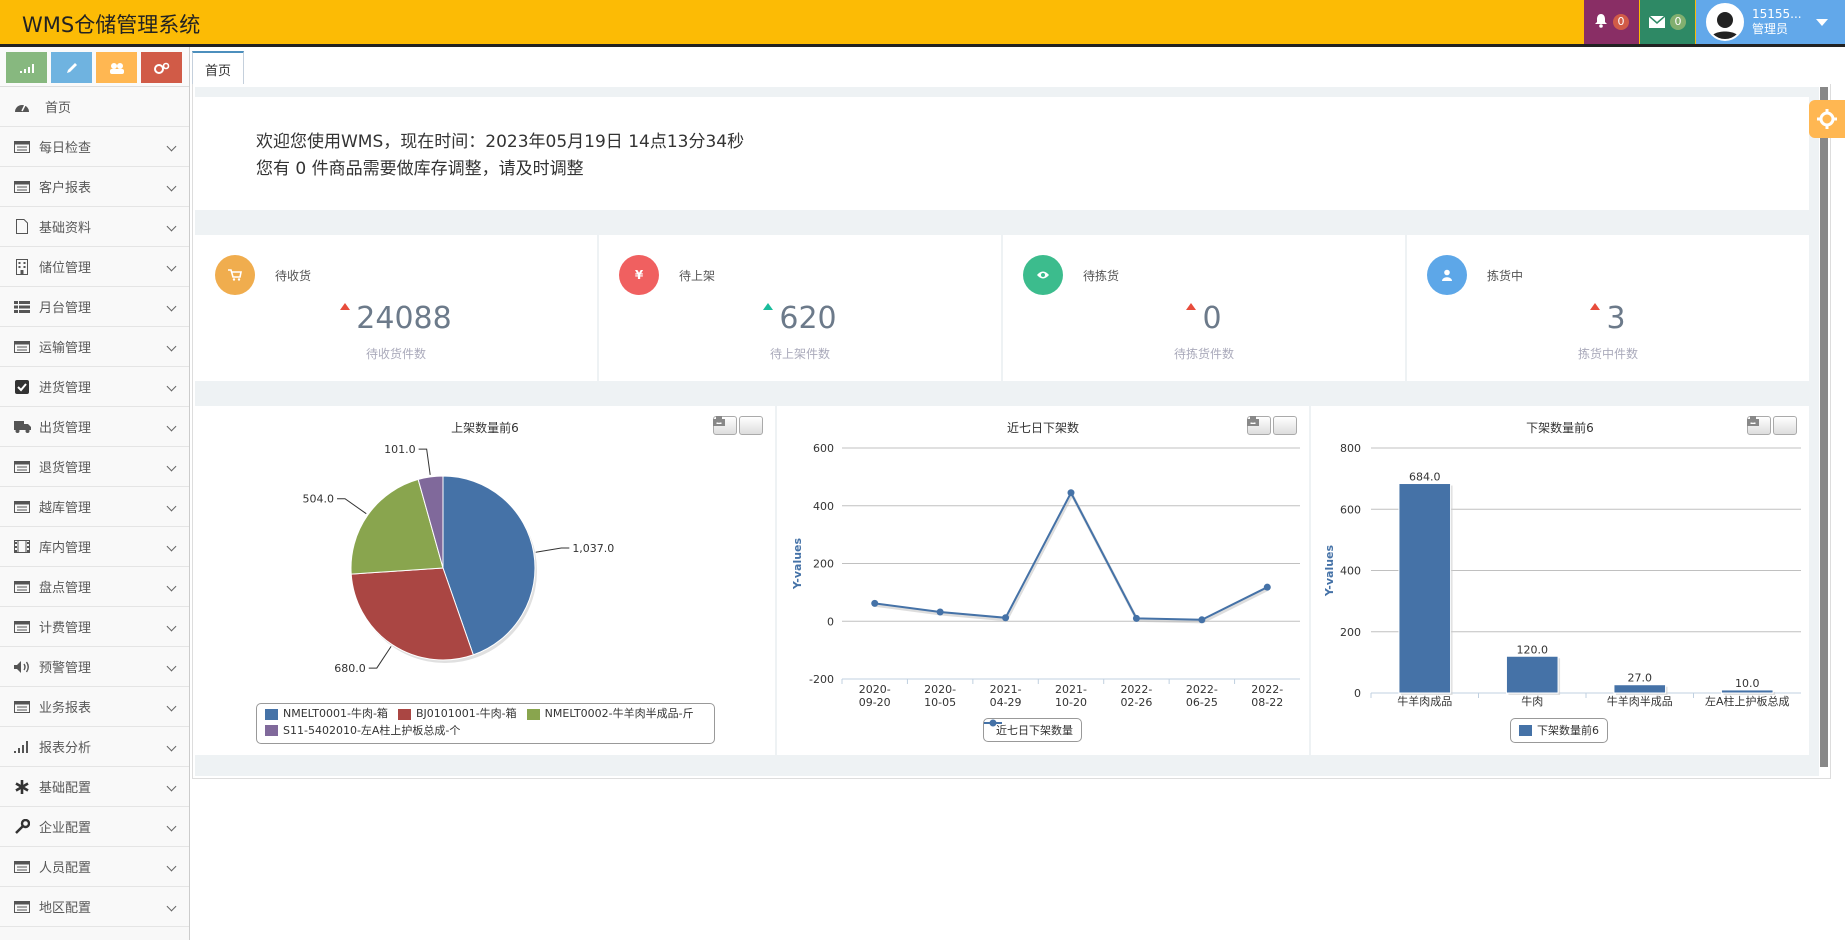 This screenshot has width=1845, height=940. I want to click on x-tick-label-0: 2020-09-20, so click(875, 696).